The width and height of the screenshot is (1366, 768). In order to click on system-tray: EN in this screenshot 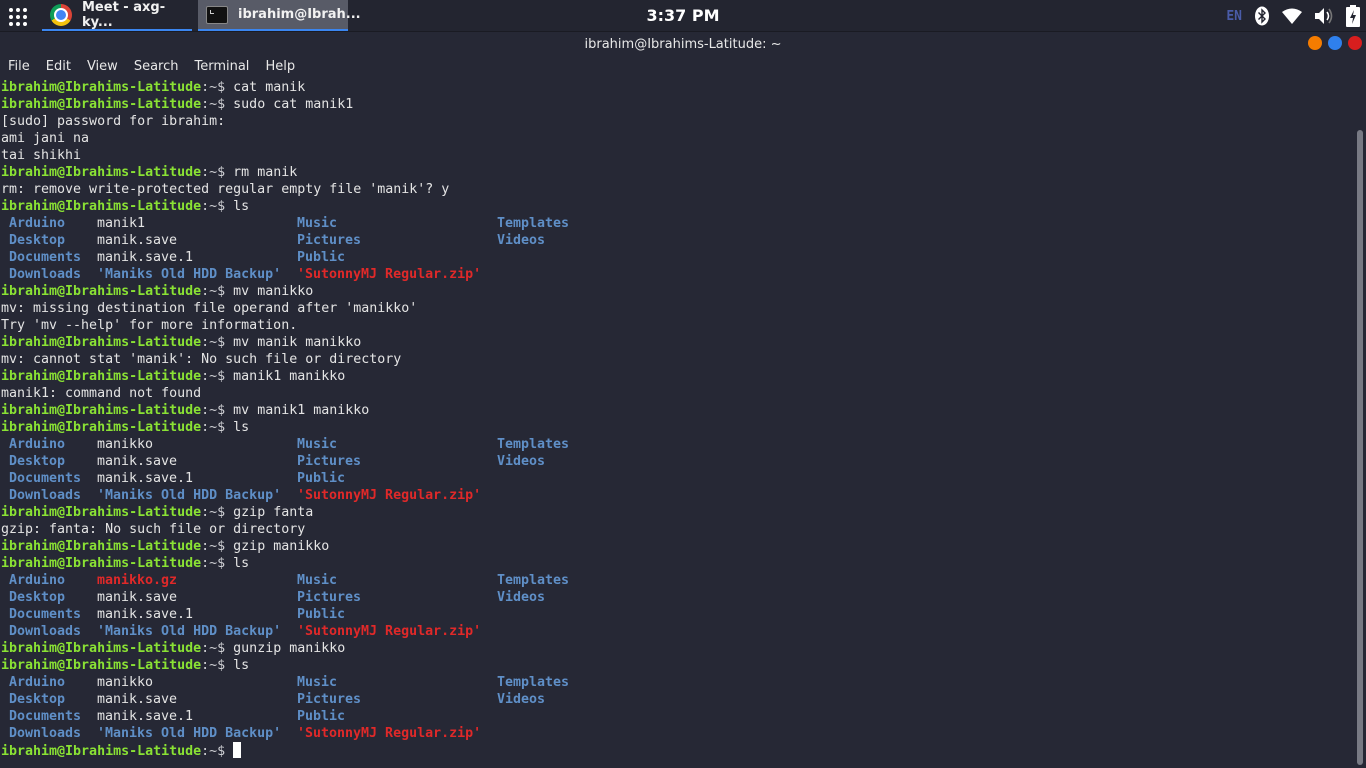, I will do `click(1293, 16)`.